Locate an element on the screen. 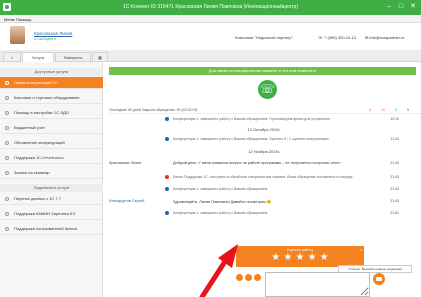 The image size is (421, 297). menu-bar: Меню Помощь is located at coordinates (210, 19).